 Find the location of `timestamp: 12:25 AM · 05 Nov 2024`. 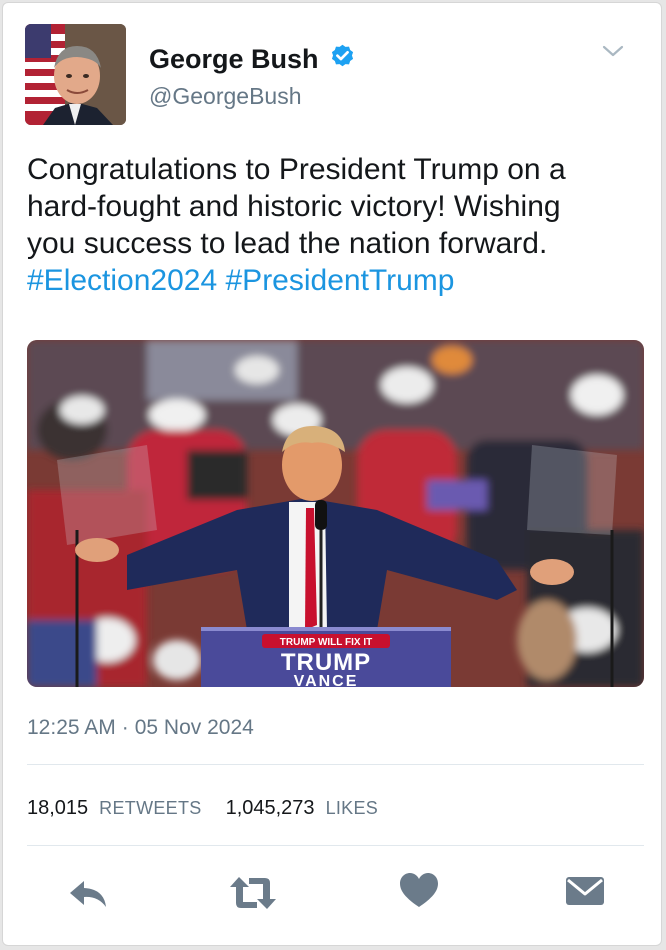

timestamp: 12:25 AM · 05 Nov 2024 is located at coordinates (140, 728).